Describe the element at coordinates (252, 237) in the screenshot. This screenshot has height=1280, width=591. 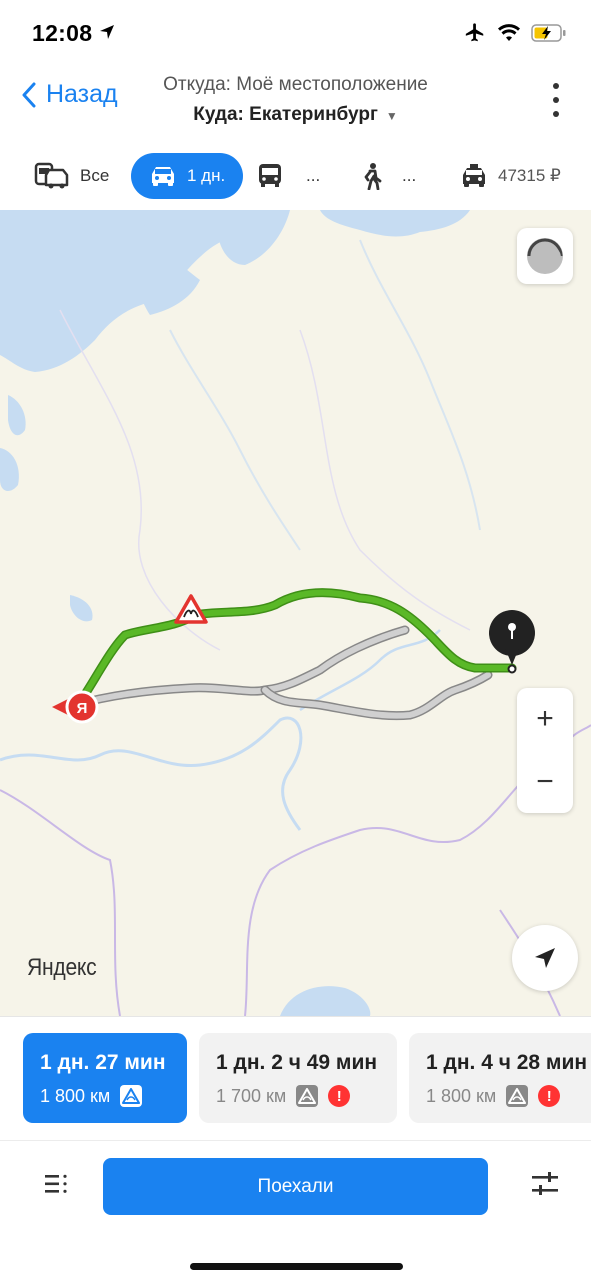
I see `gulf-east` at that location.